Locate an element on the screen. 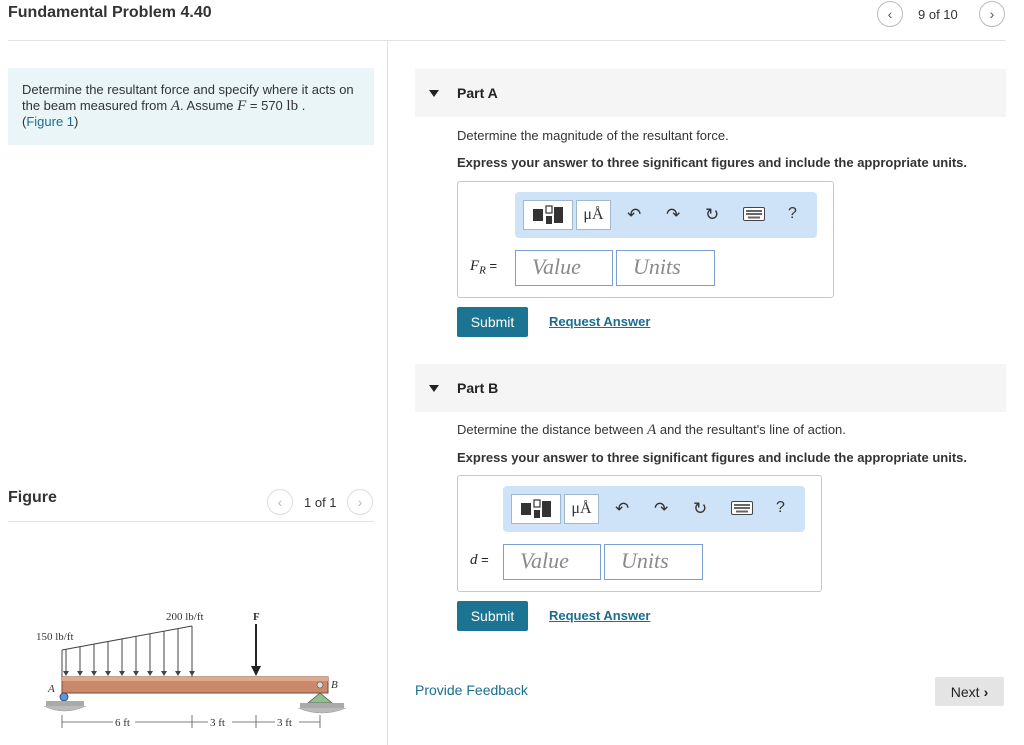 This screenshot has height=745, width=1024. part-b-header: Part B is located at coordinates (710, 388).